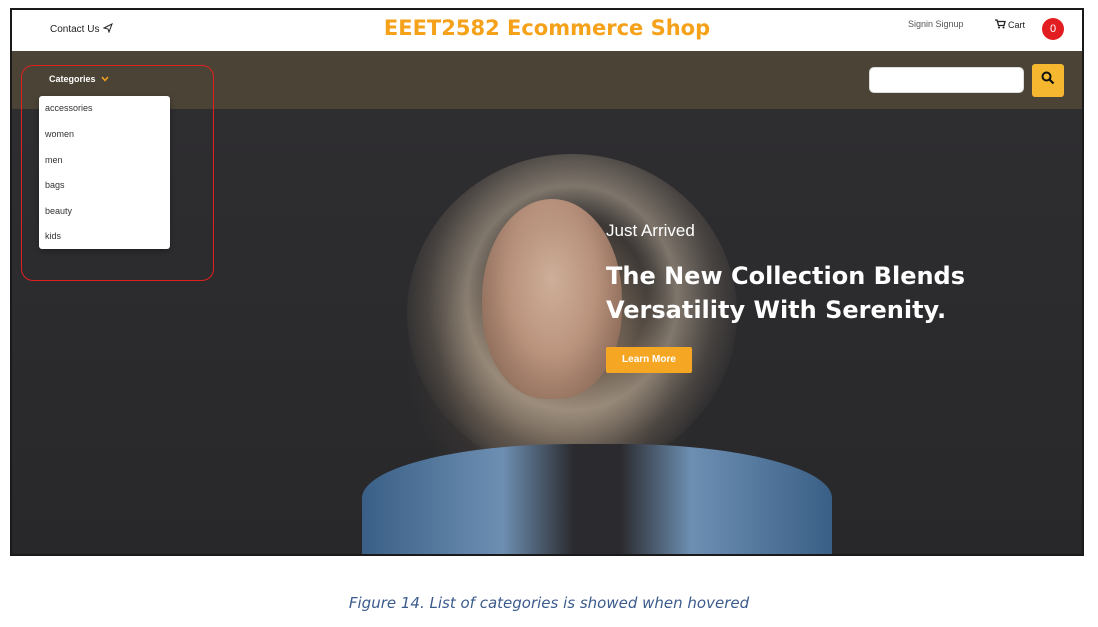  I want to click on search-button, so click(1048, 80).